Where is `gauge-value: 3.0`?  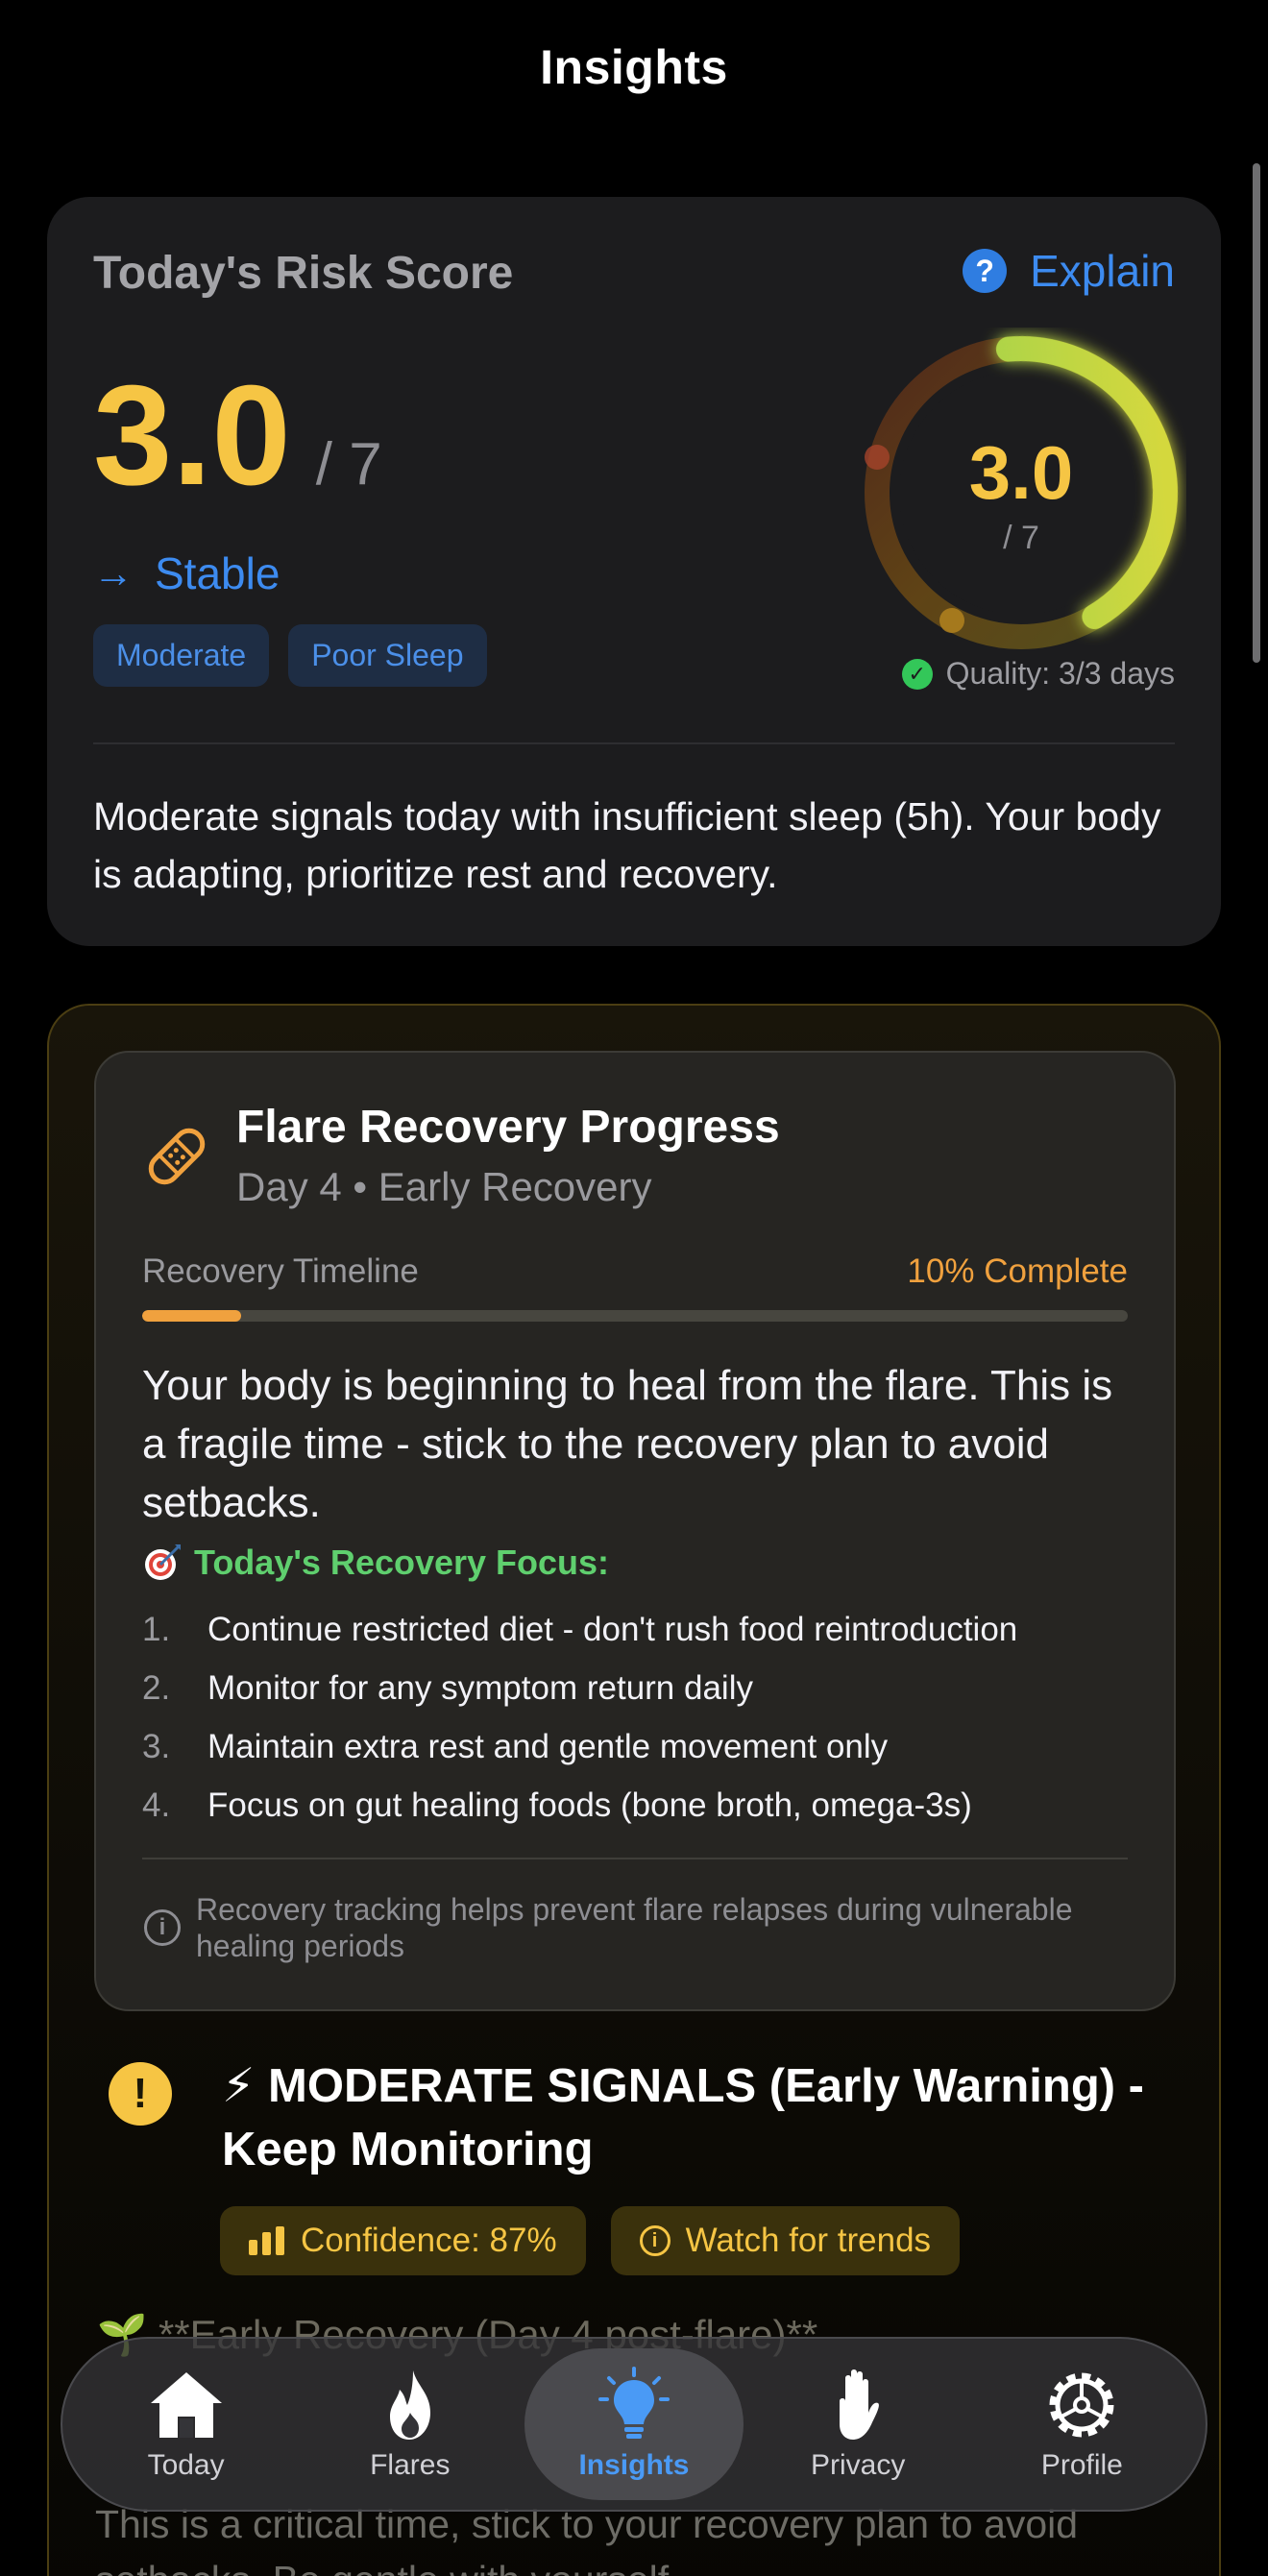
gauge-value: 3.0 is located at coordinates (1021, 472).